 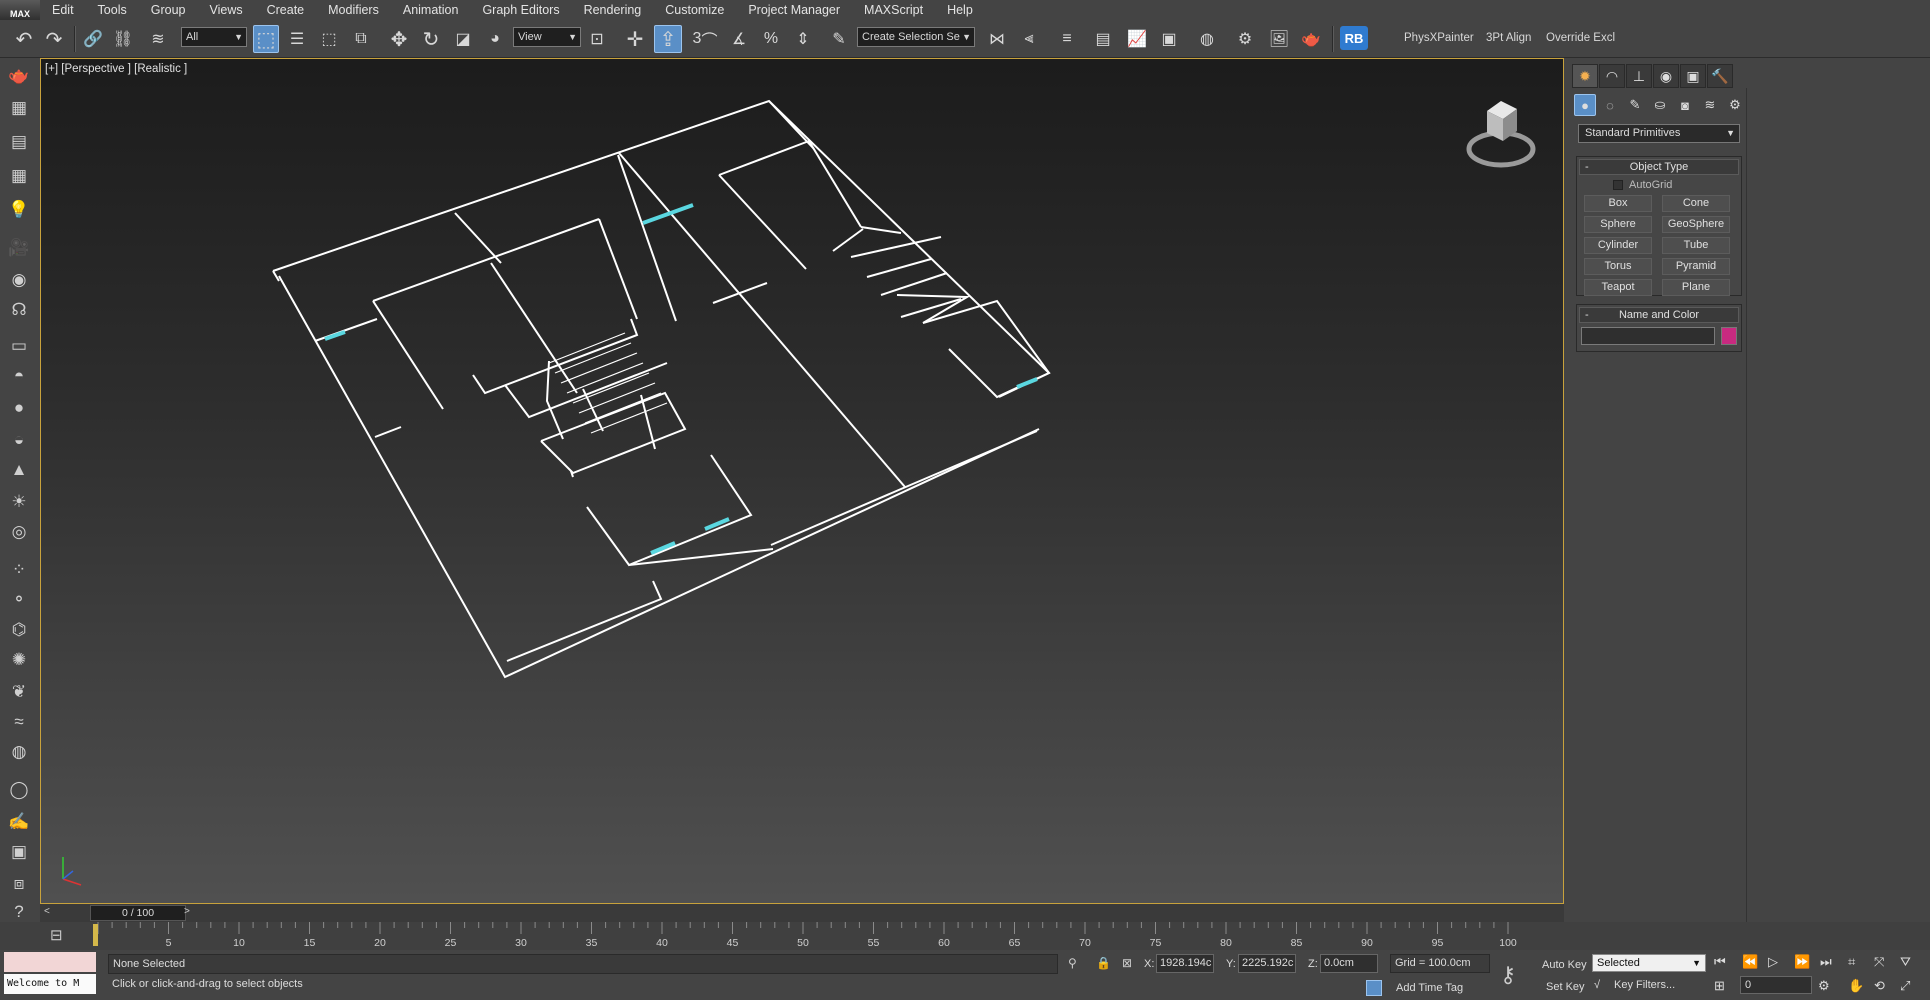 What do you see at coordinates (19, 884) in the screenshot?
I see `export-icon: ⧈` at bounding box center [19, 884].